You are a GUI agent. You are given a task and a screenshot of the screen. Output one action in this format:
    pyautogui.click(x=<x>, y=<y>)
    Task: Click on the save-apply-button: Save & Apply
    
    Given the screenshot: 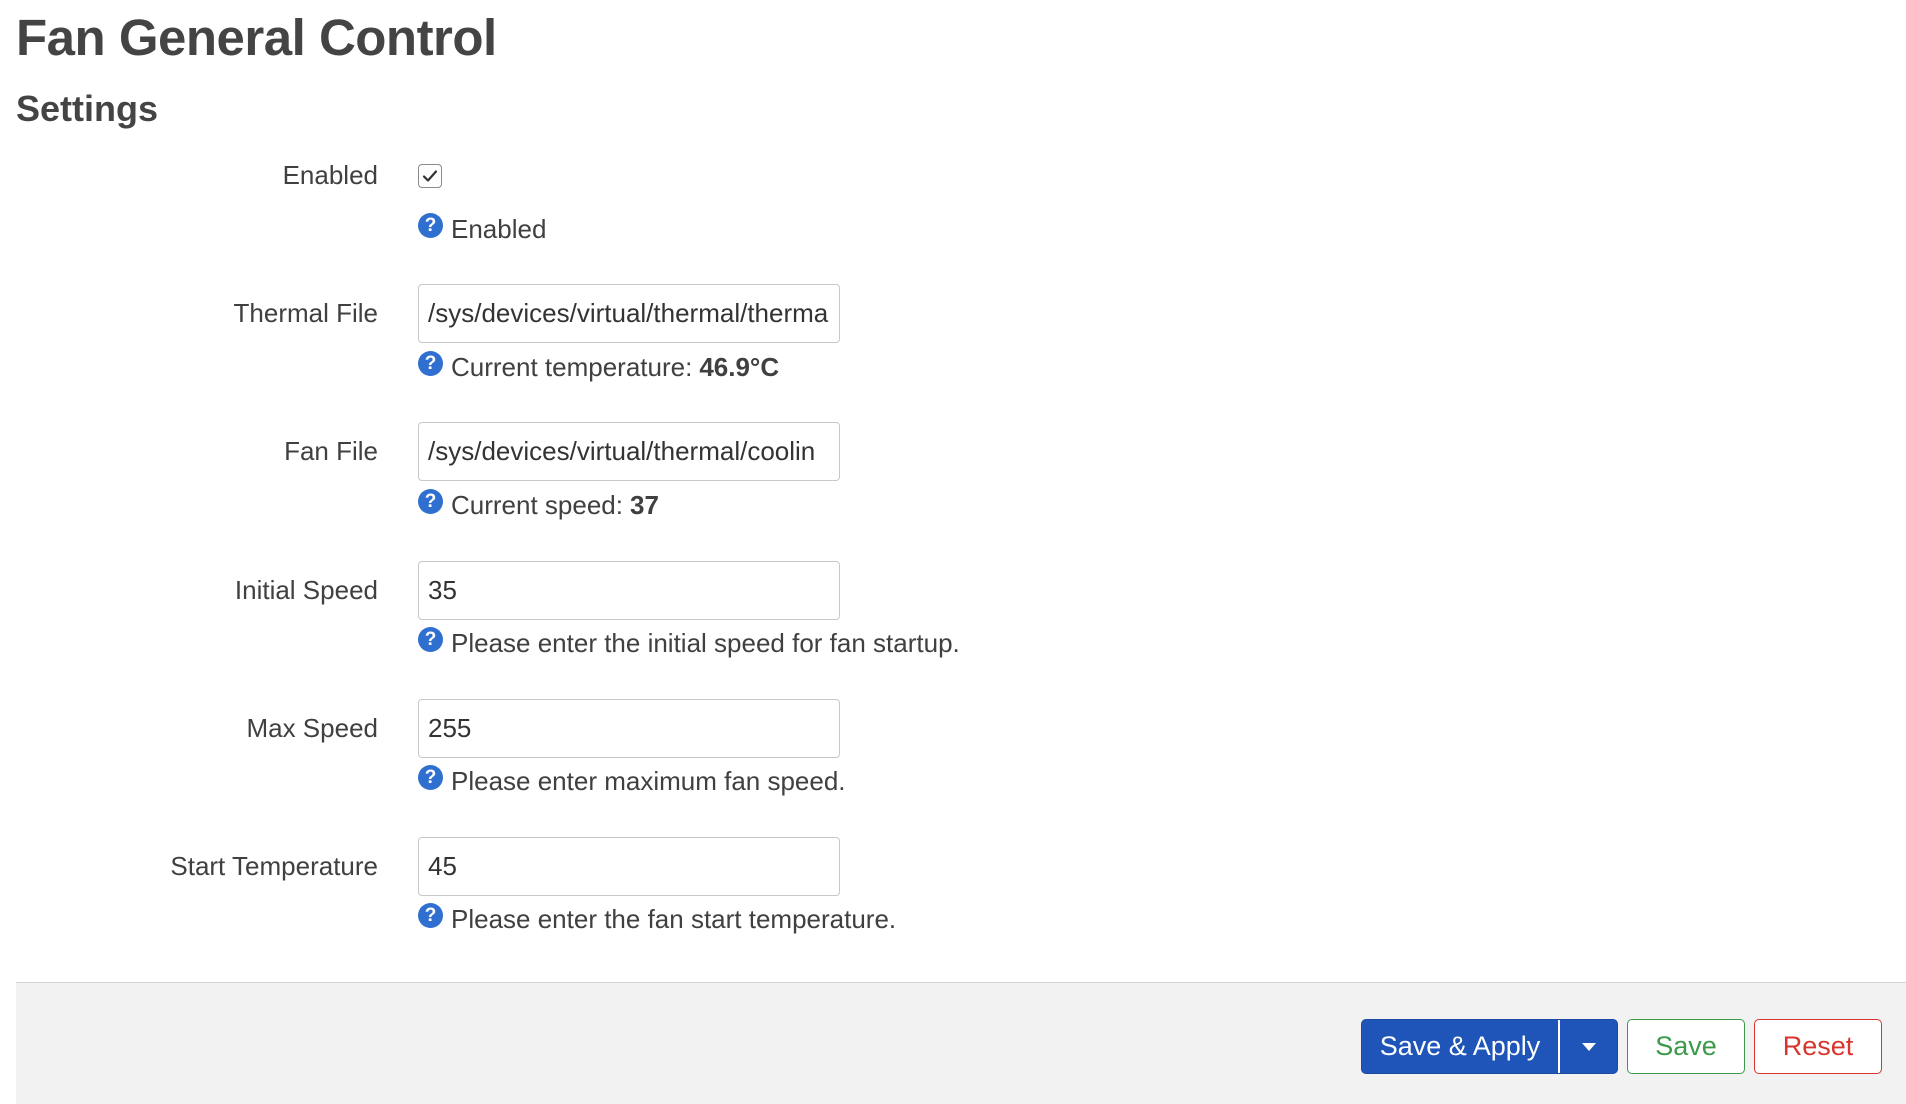 What is the action you would take?
    pyautogui.click(x=1461, y=1046)
    